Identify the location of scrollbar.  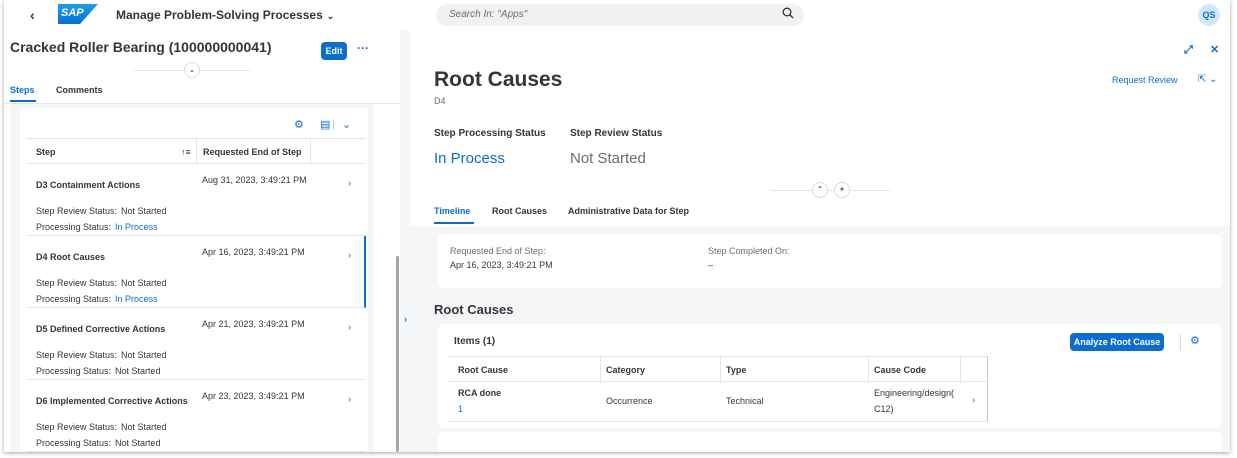
(397, 354).